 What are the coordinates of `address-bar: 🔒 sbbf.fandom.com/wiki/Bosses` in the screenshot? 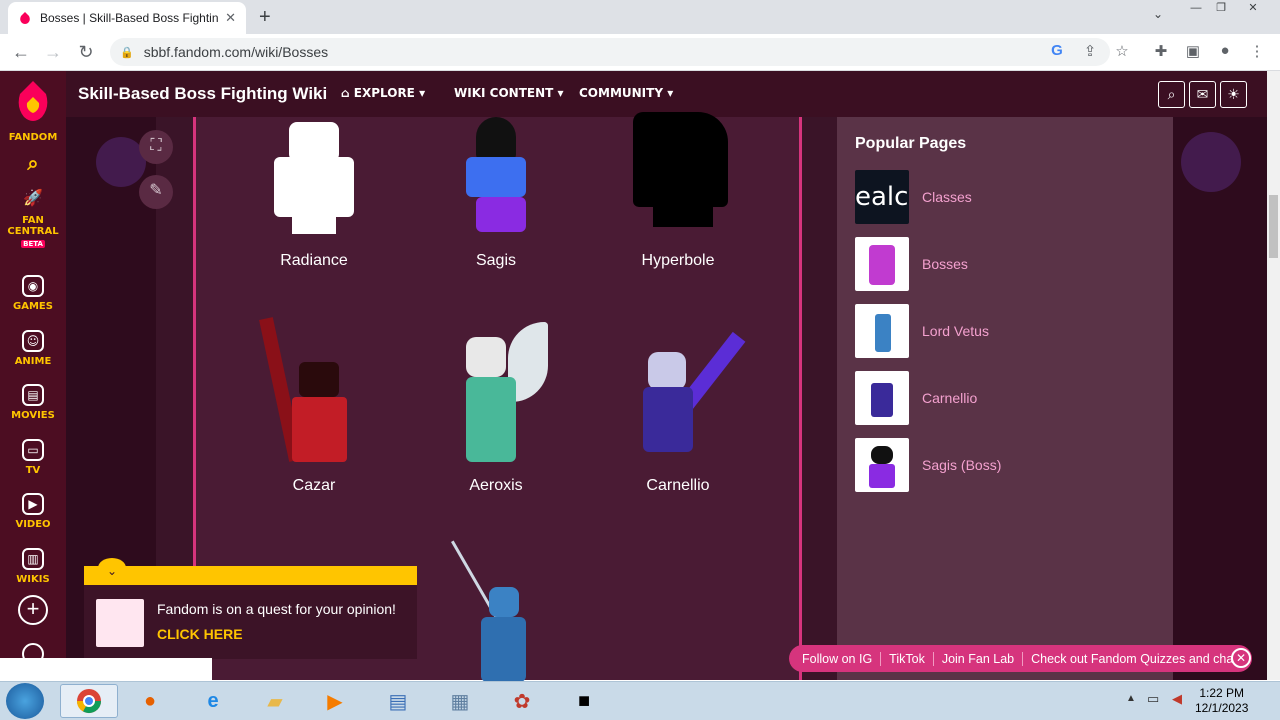 It's located at (610, 52).